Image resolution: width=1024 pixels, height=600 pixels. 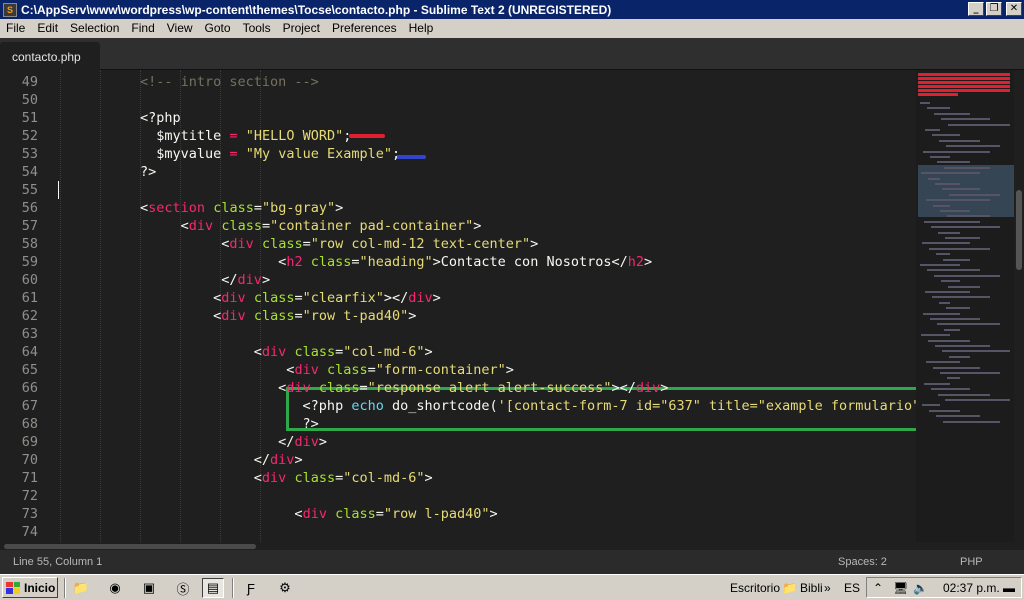 What do you see at coordinates (878, 588) in the screenshot?
I see `tray-expand-icon: ⌃` at bounding box center [878, 588].